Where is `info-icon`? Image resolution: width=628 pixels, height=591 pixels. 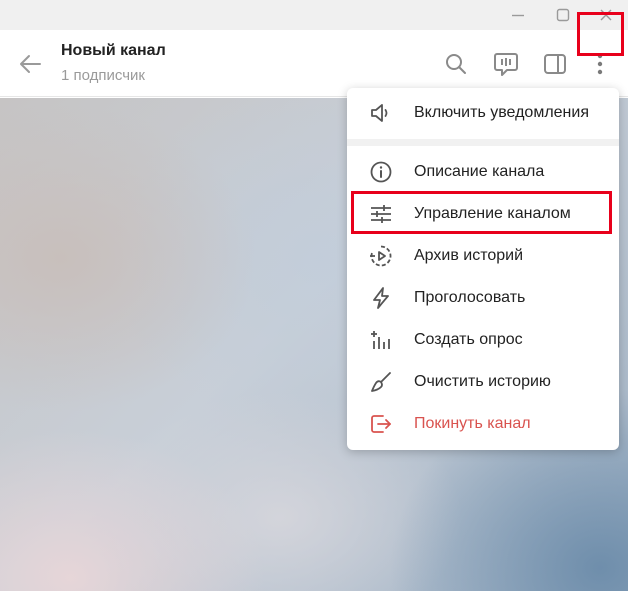 info-icon is located at coordinates (381, 172).